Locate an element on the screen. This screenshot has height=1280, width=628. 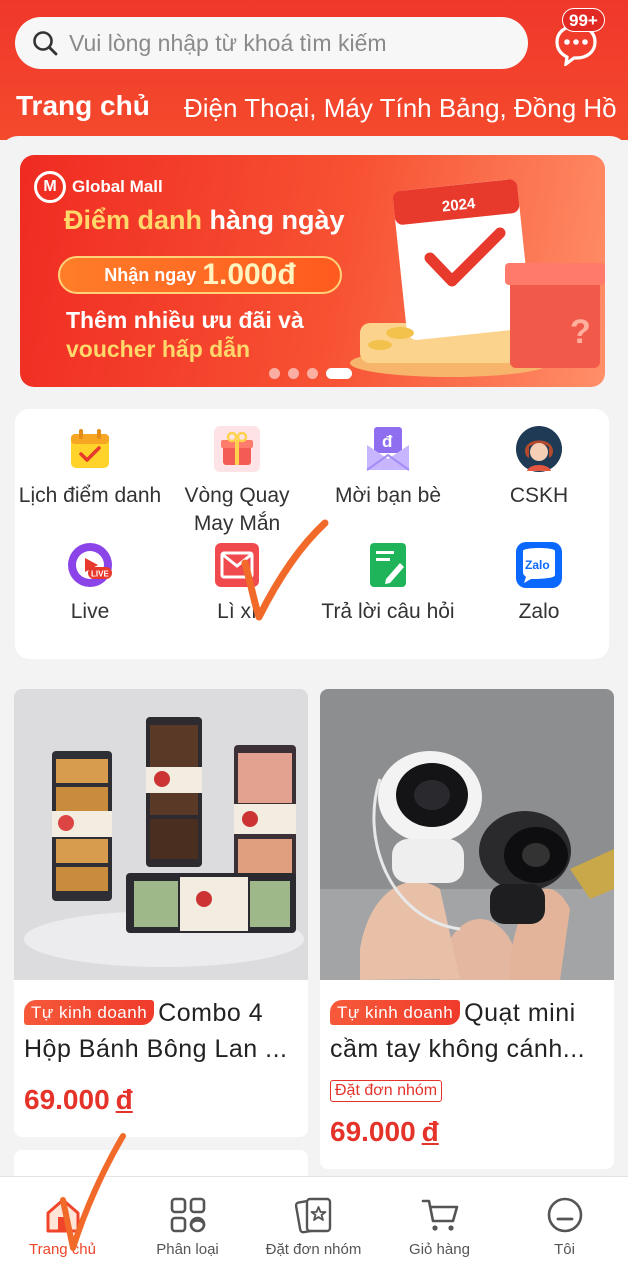
search-icon is located at coordinates (45, 43).